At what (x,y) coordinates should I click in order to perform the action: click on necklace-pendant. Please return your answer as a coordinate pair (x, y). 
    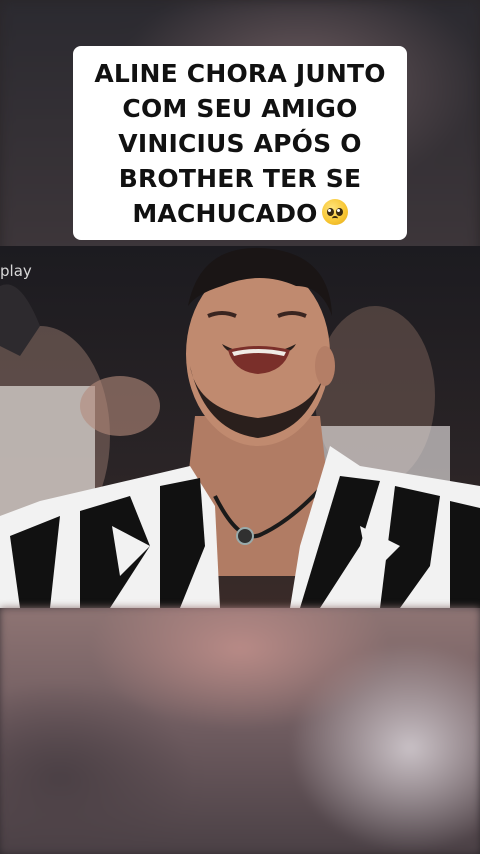
    Looking at the image, I should click on (245, 536).